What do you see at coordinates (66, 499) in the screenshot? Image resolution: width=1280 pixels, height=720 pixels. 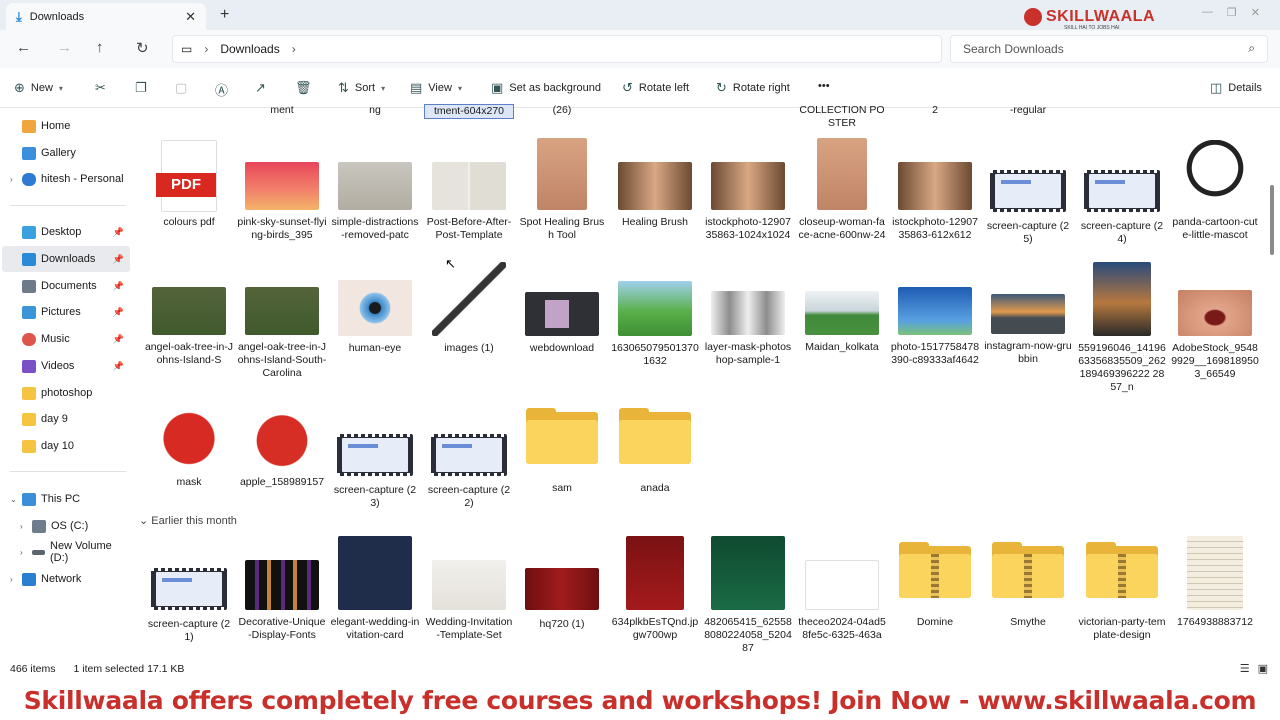 I see `sidebar-item-this-pc: ⌄ This PC` at bounding box center [66, 499].